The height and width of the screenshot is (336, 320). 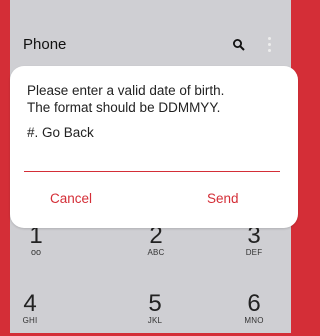 I want to click on dialpad-key-4: 4 GHI, so click(x=30, y=314).